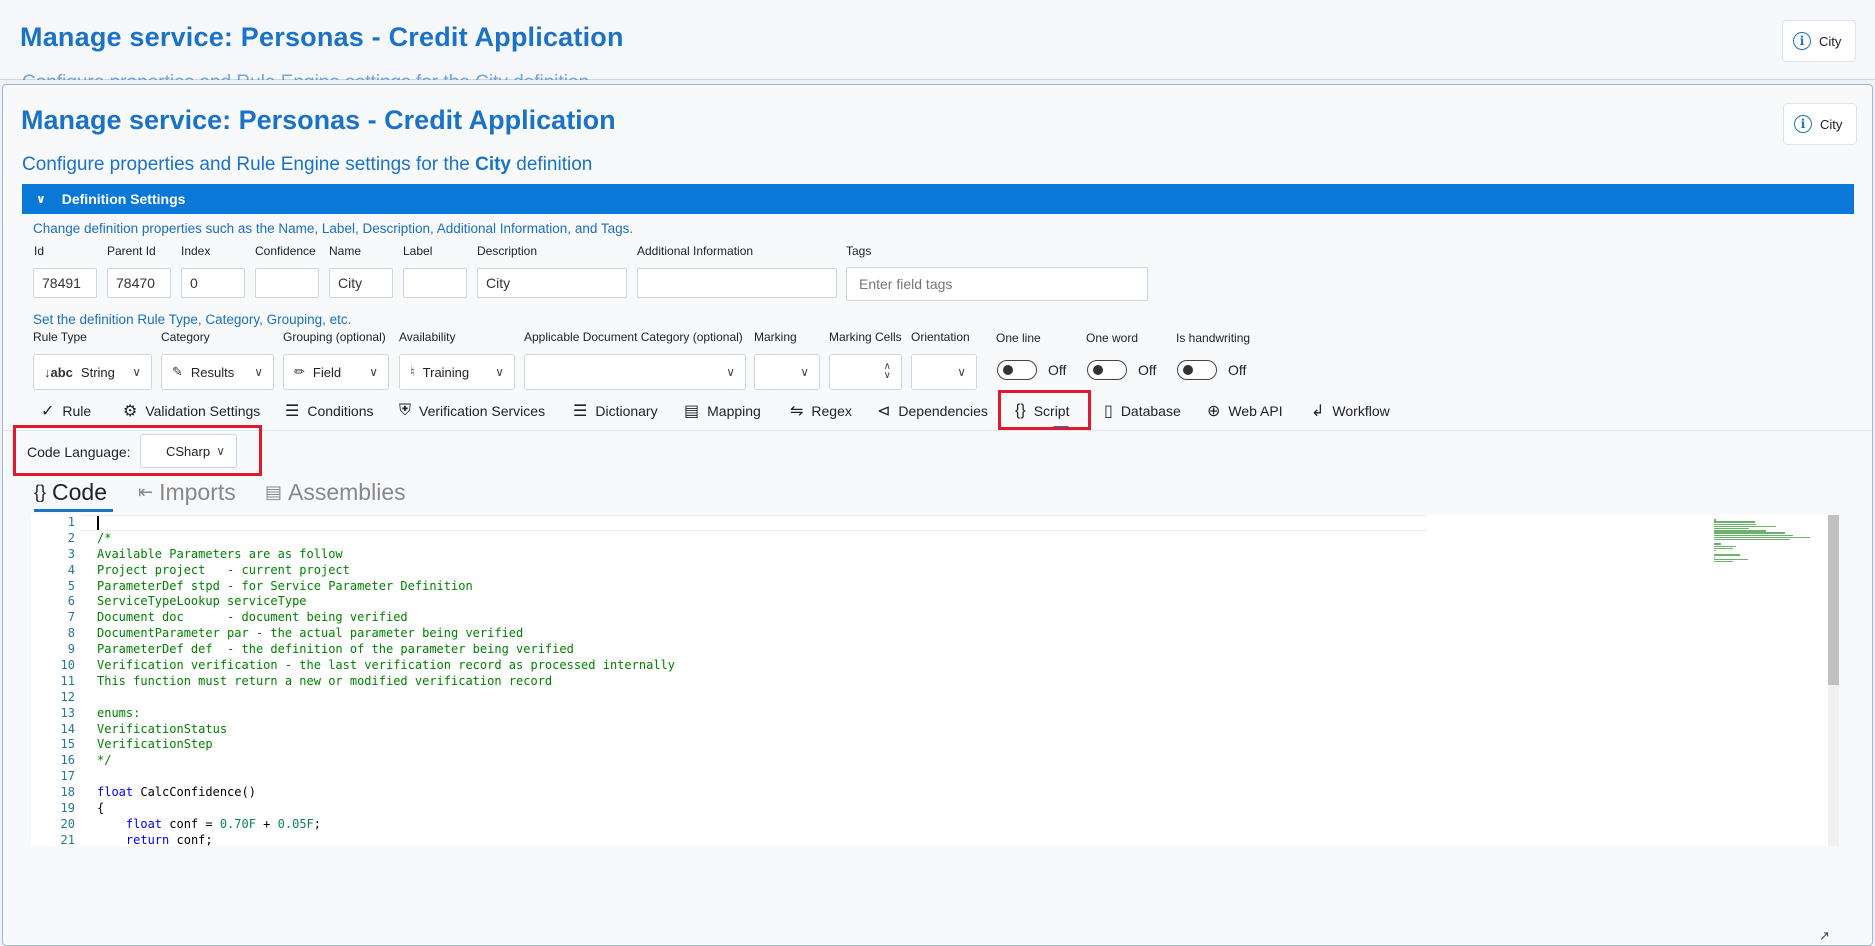  What do you see at coordinates (130, 411) in the screenshot?
I see `validation-icon: ⚙` at bounding box center [130, 411].